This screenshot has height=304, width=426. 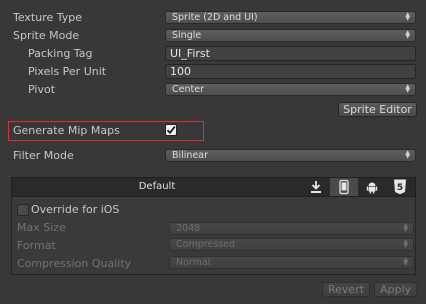 I want to click on texture-type-dropdown: Sprite (2D and UI) ▲ ▼, so click(x=290, y=17).